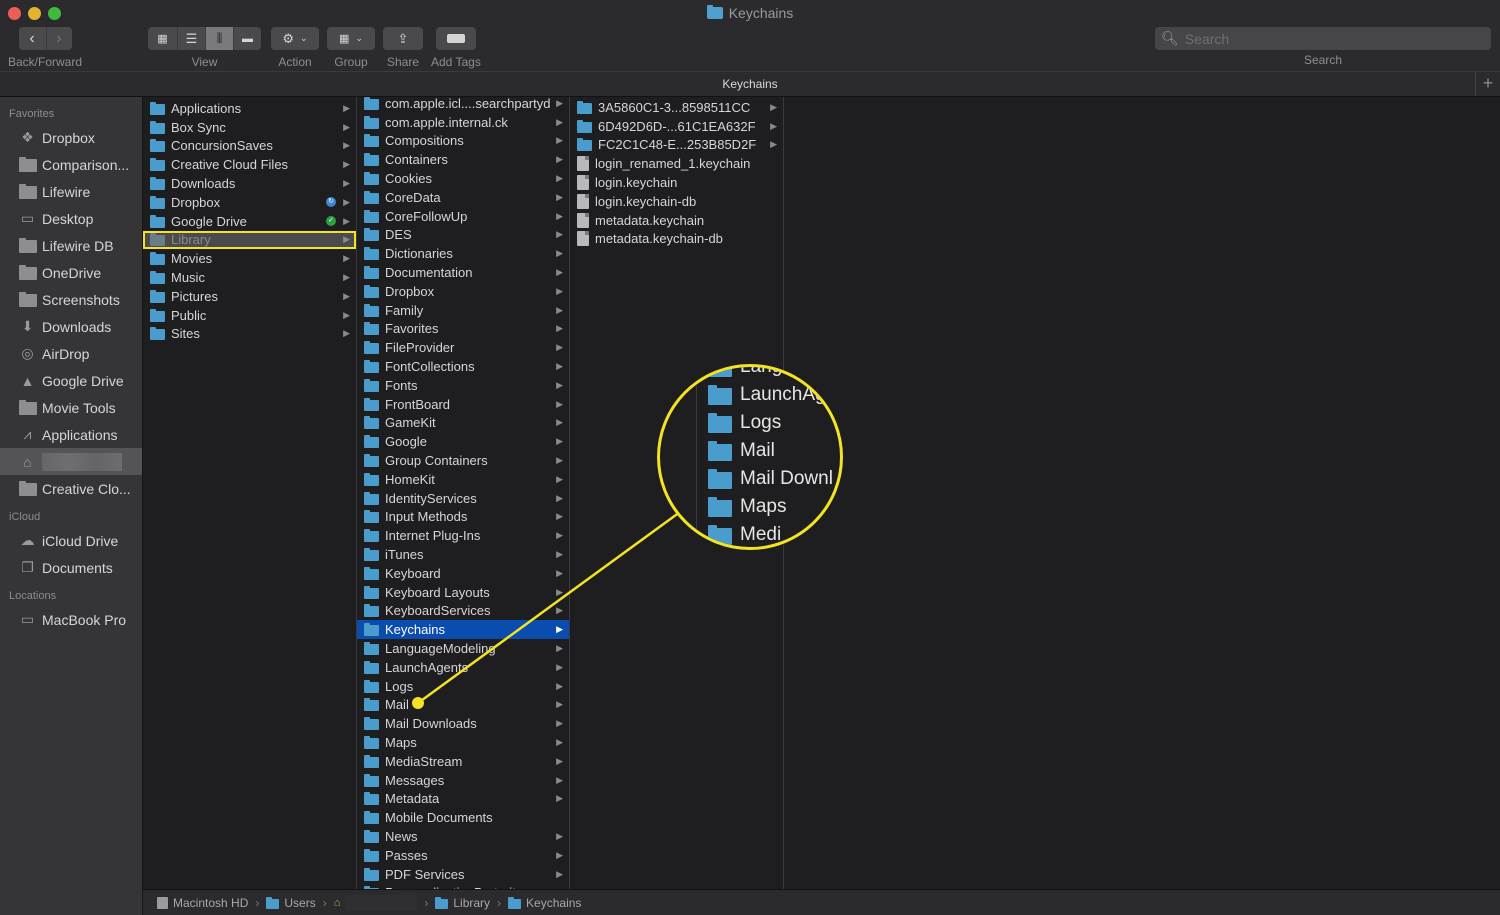  Describe the element at coordinates (295, 38) in the screenshot. I see `action-button: ⚙ ⌄` at that location.